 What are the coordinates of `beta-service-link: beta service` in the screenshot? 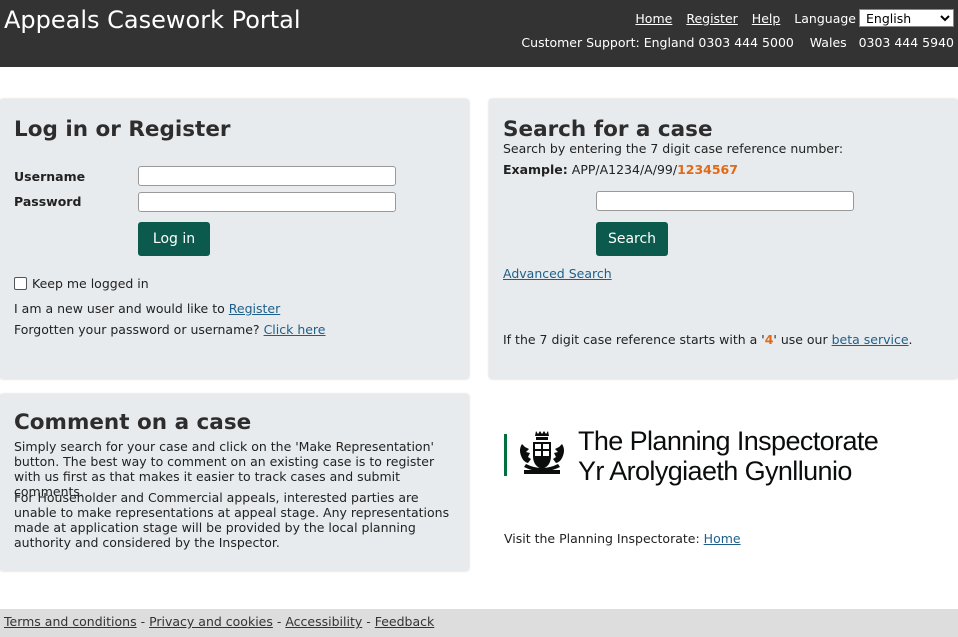 It's located at (870, 339).